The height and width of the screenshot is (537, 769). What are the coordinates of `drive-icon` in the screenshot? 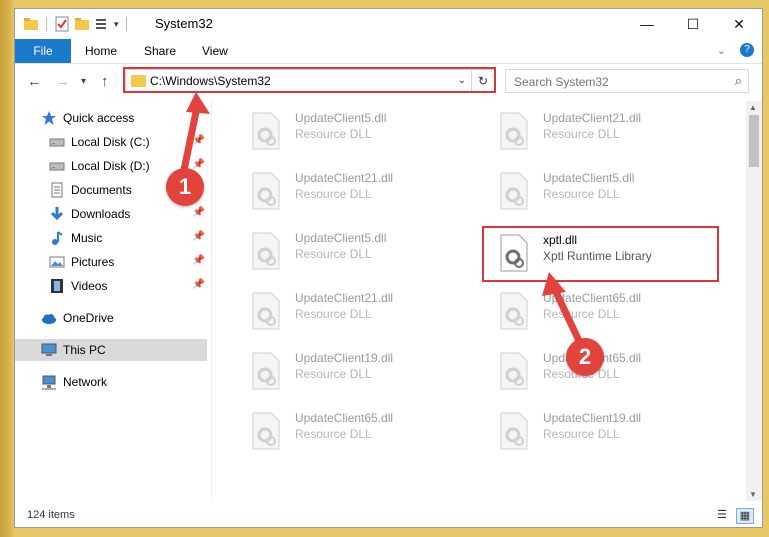 It's located at (57, 142).